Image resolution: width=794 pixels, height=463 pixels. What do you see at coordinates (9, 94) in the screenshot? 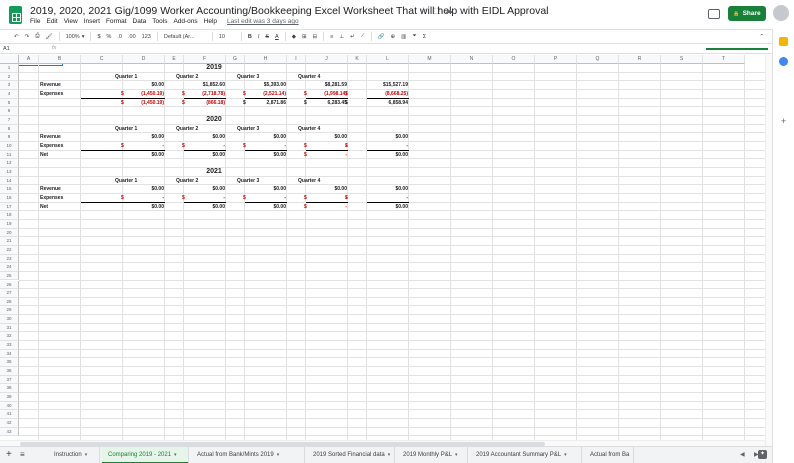
I see `row-header-4: 4` at bounding box center [9, 94].